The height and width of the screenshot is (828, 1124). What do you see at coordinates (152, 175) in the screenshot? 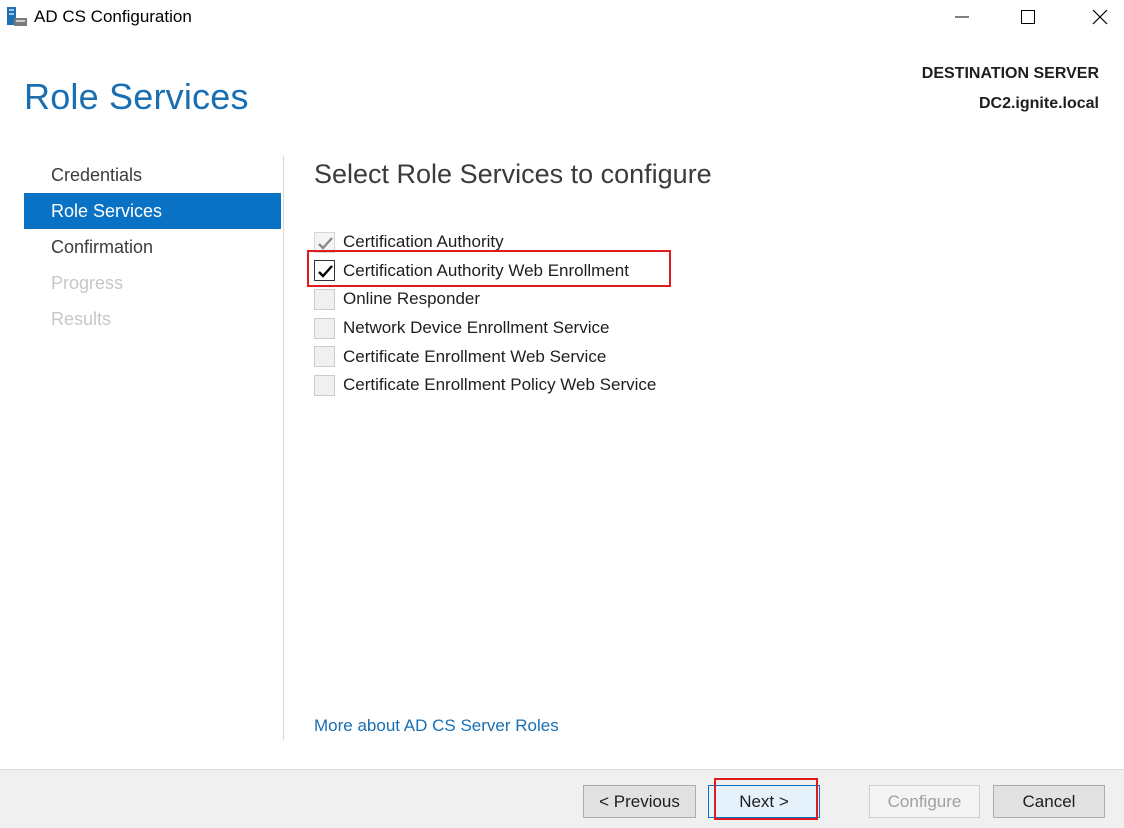
I see `nav-item-credentials: Credentials` at bounding box center [152, 175].